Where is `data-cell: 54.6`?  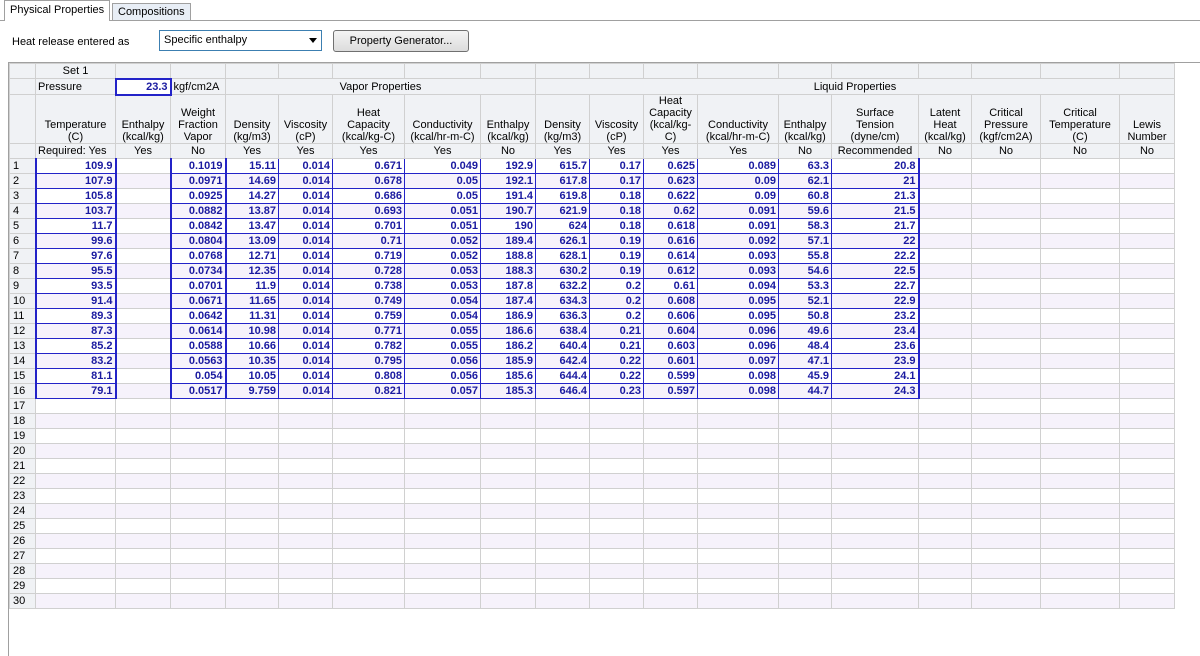
data-cell: 54.6 is located at coordinates (805, 271).